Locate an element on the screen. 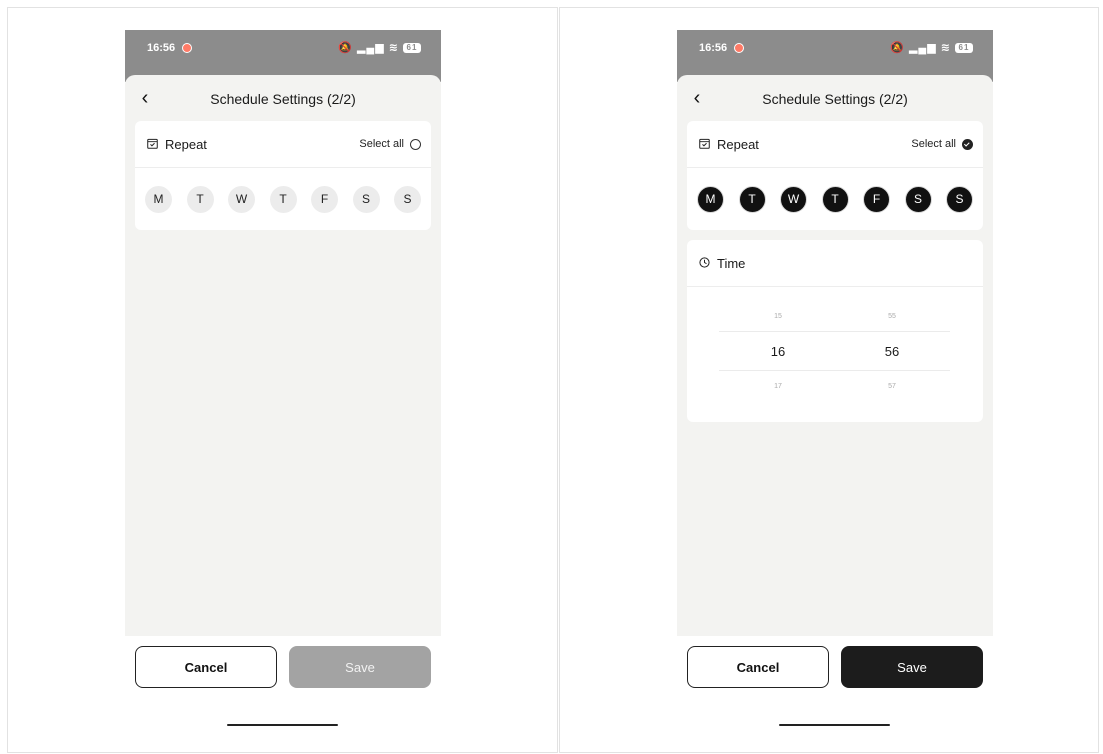 The image size is (1103, 754). select-all-radio is located at coordinates (415, 144).